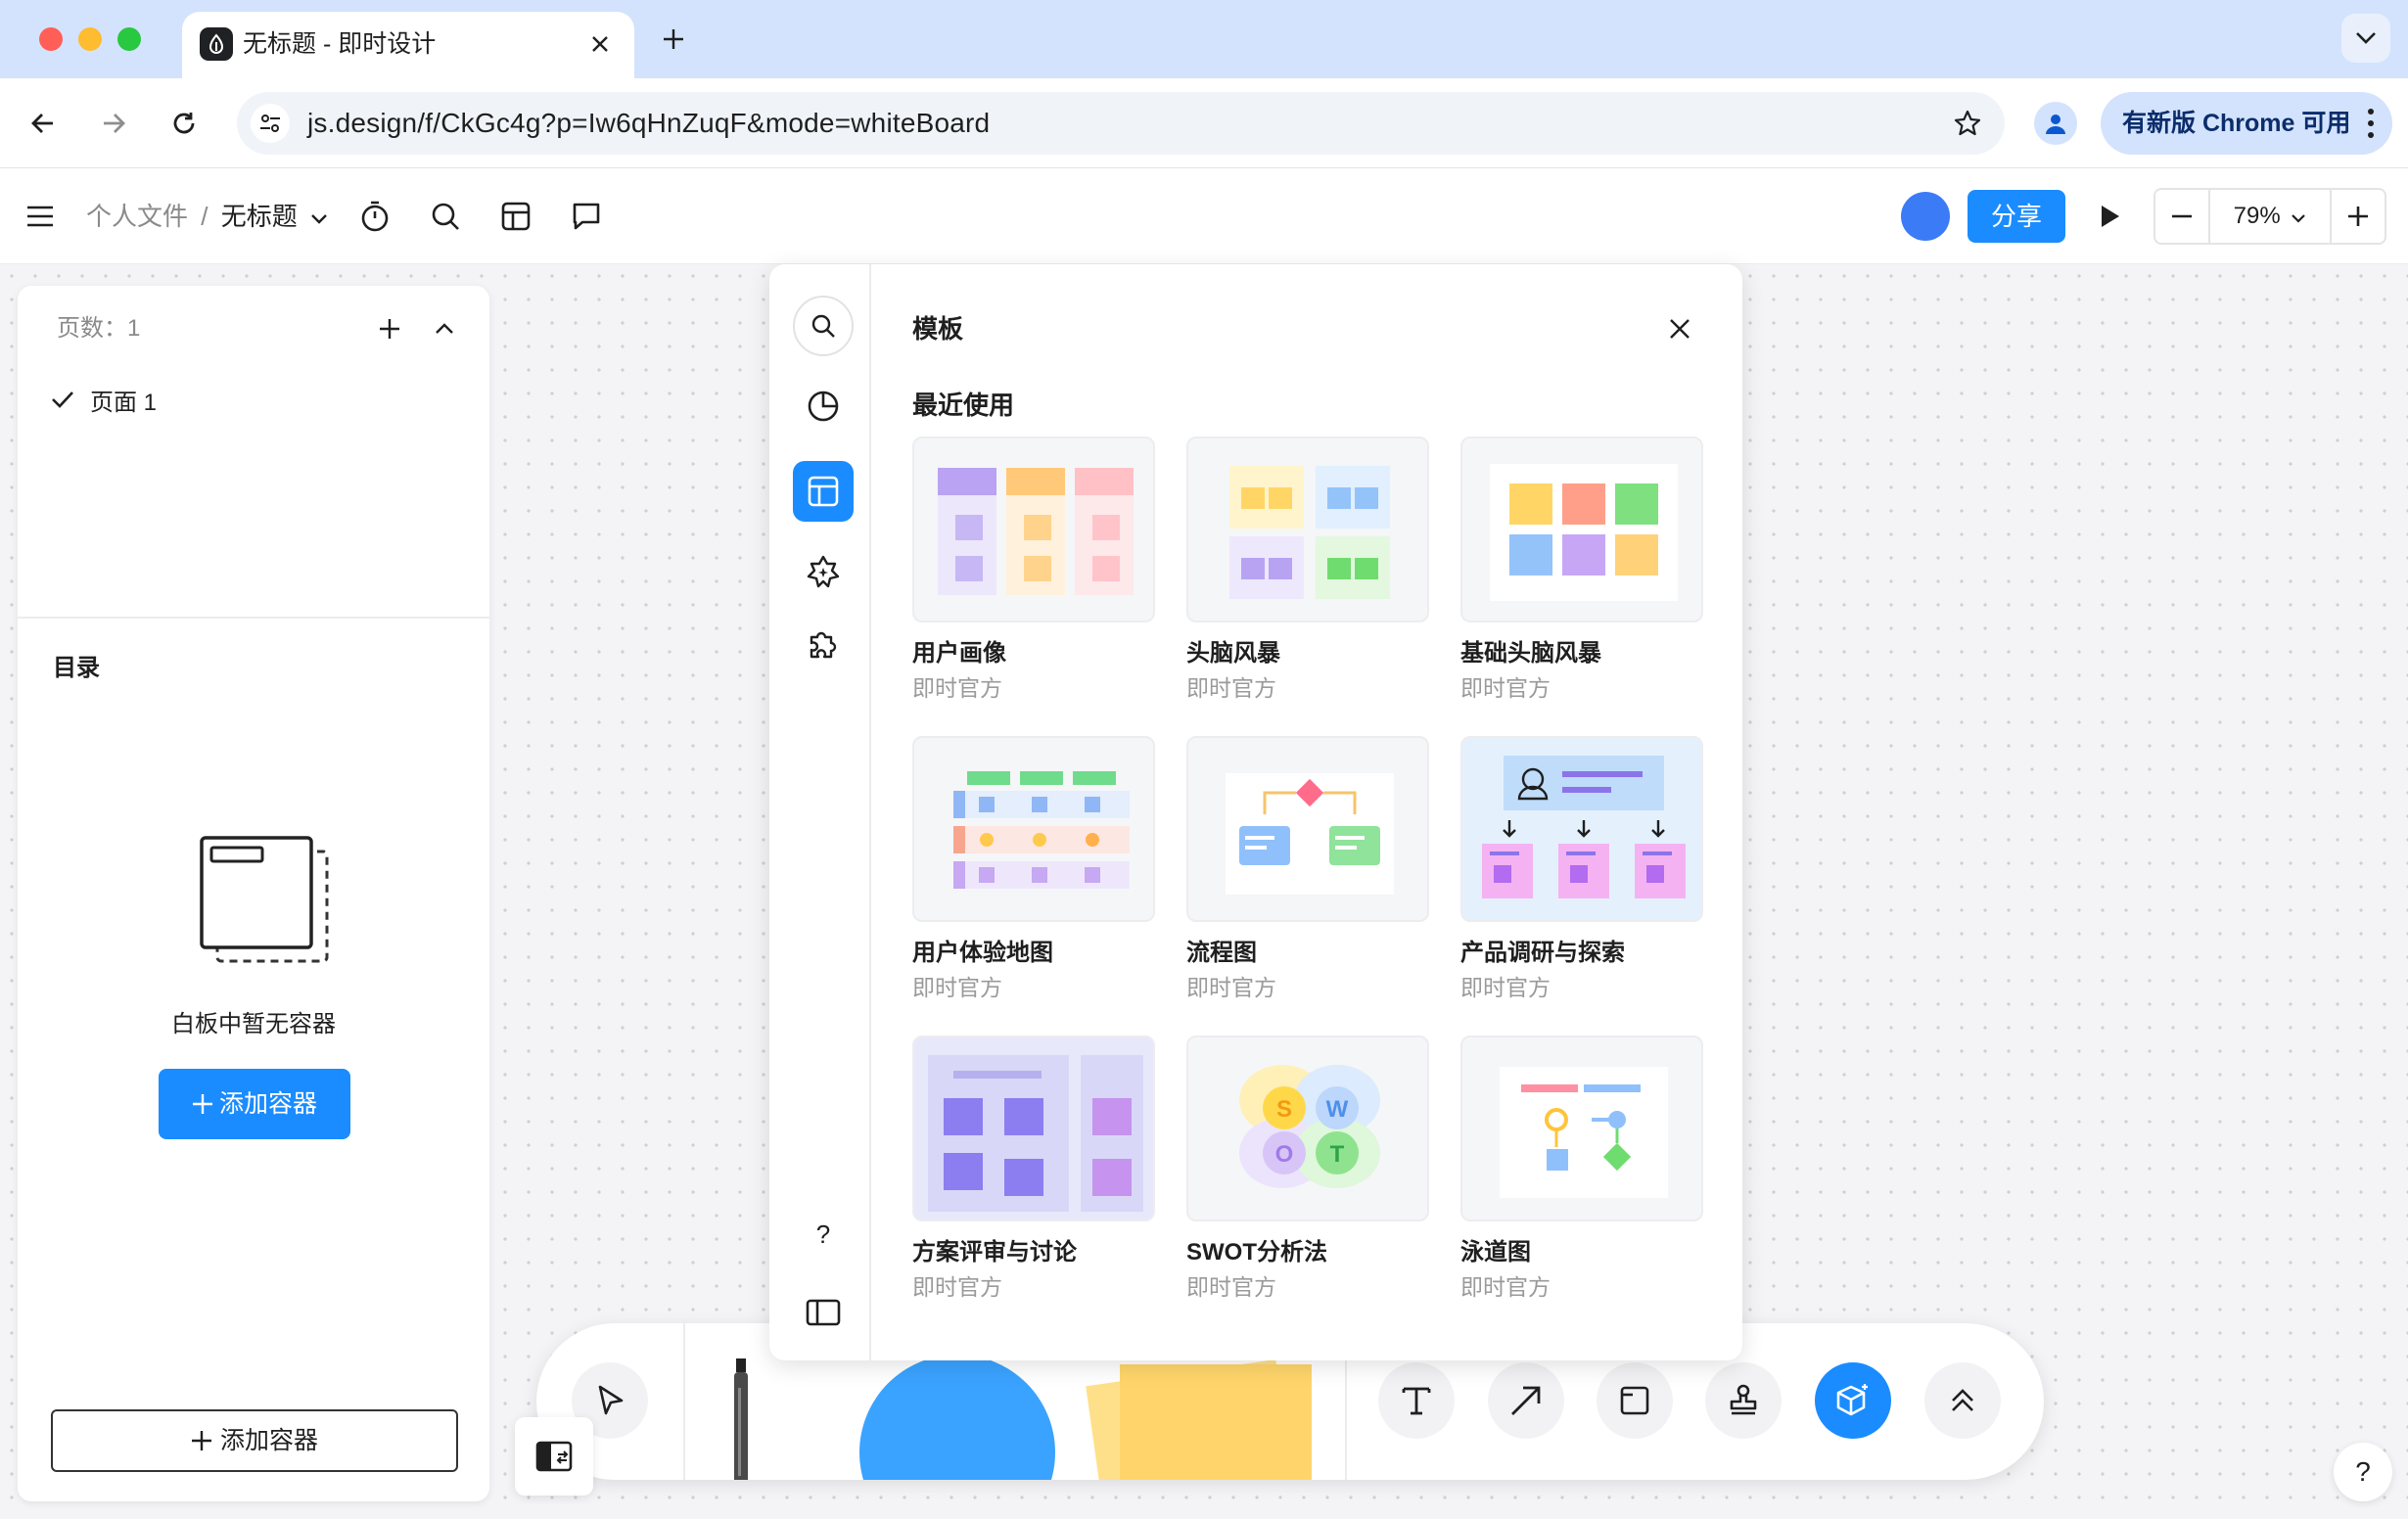 The width and height of the screenshot is (2408, 1519). I want to click on add-container-button-primary: 添加容器, so click(254, 1104).